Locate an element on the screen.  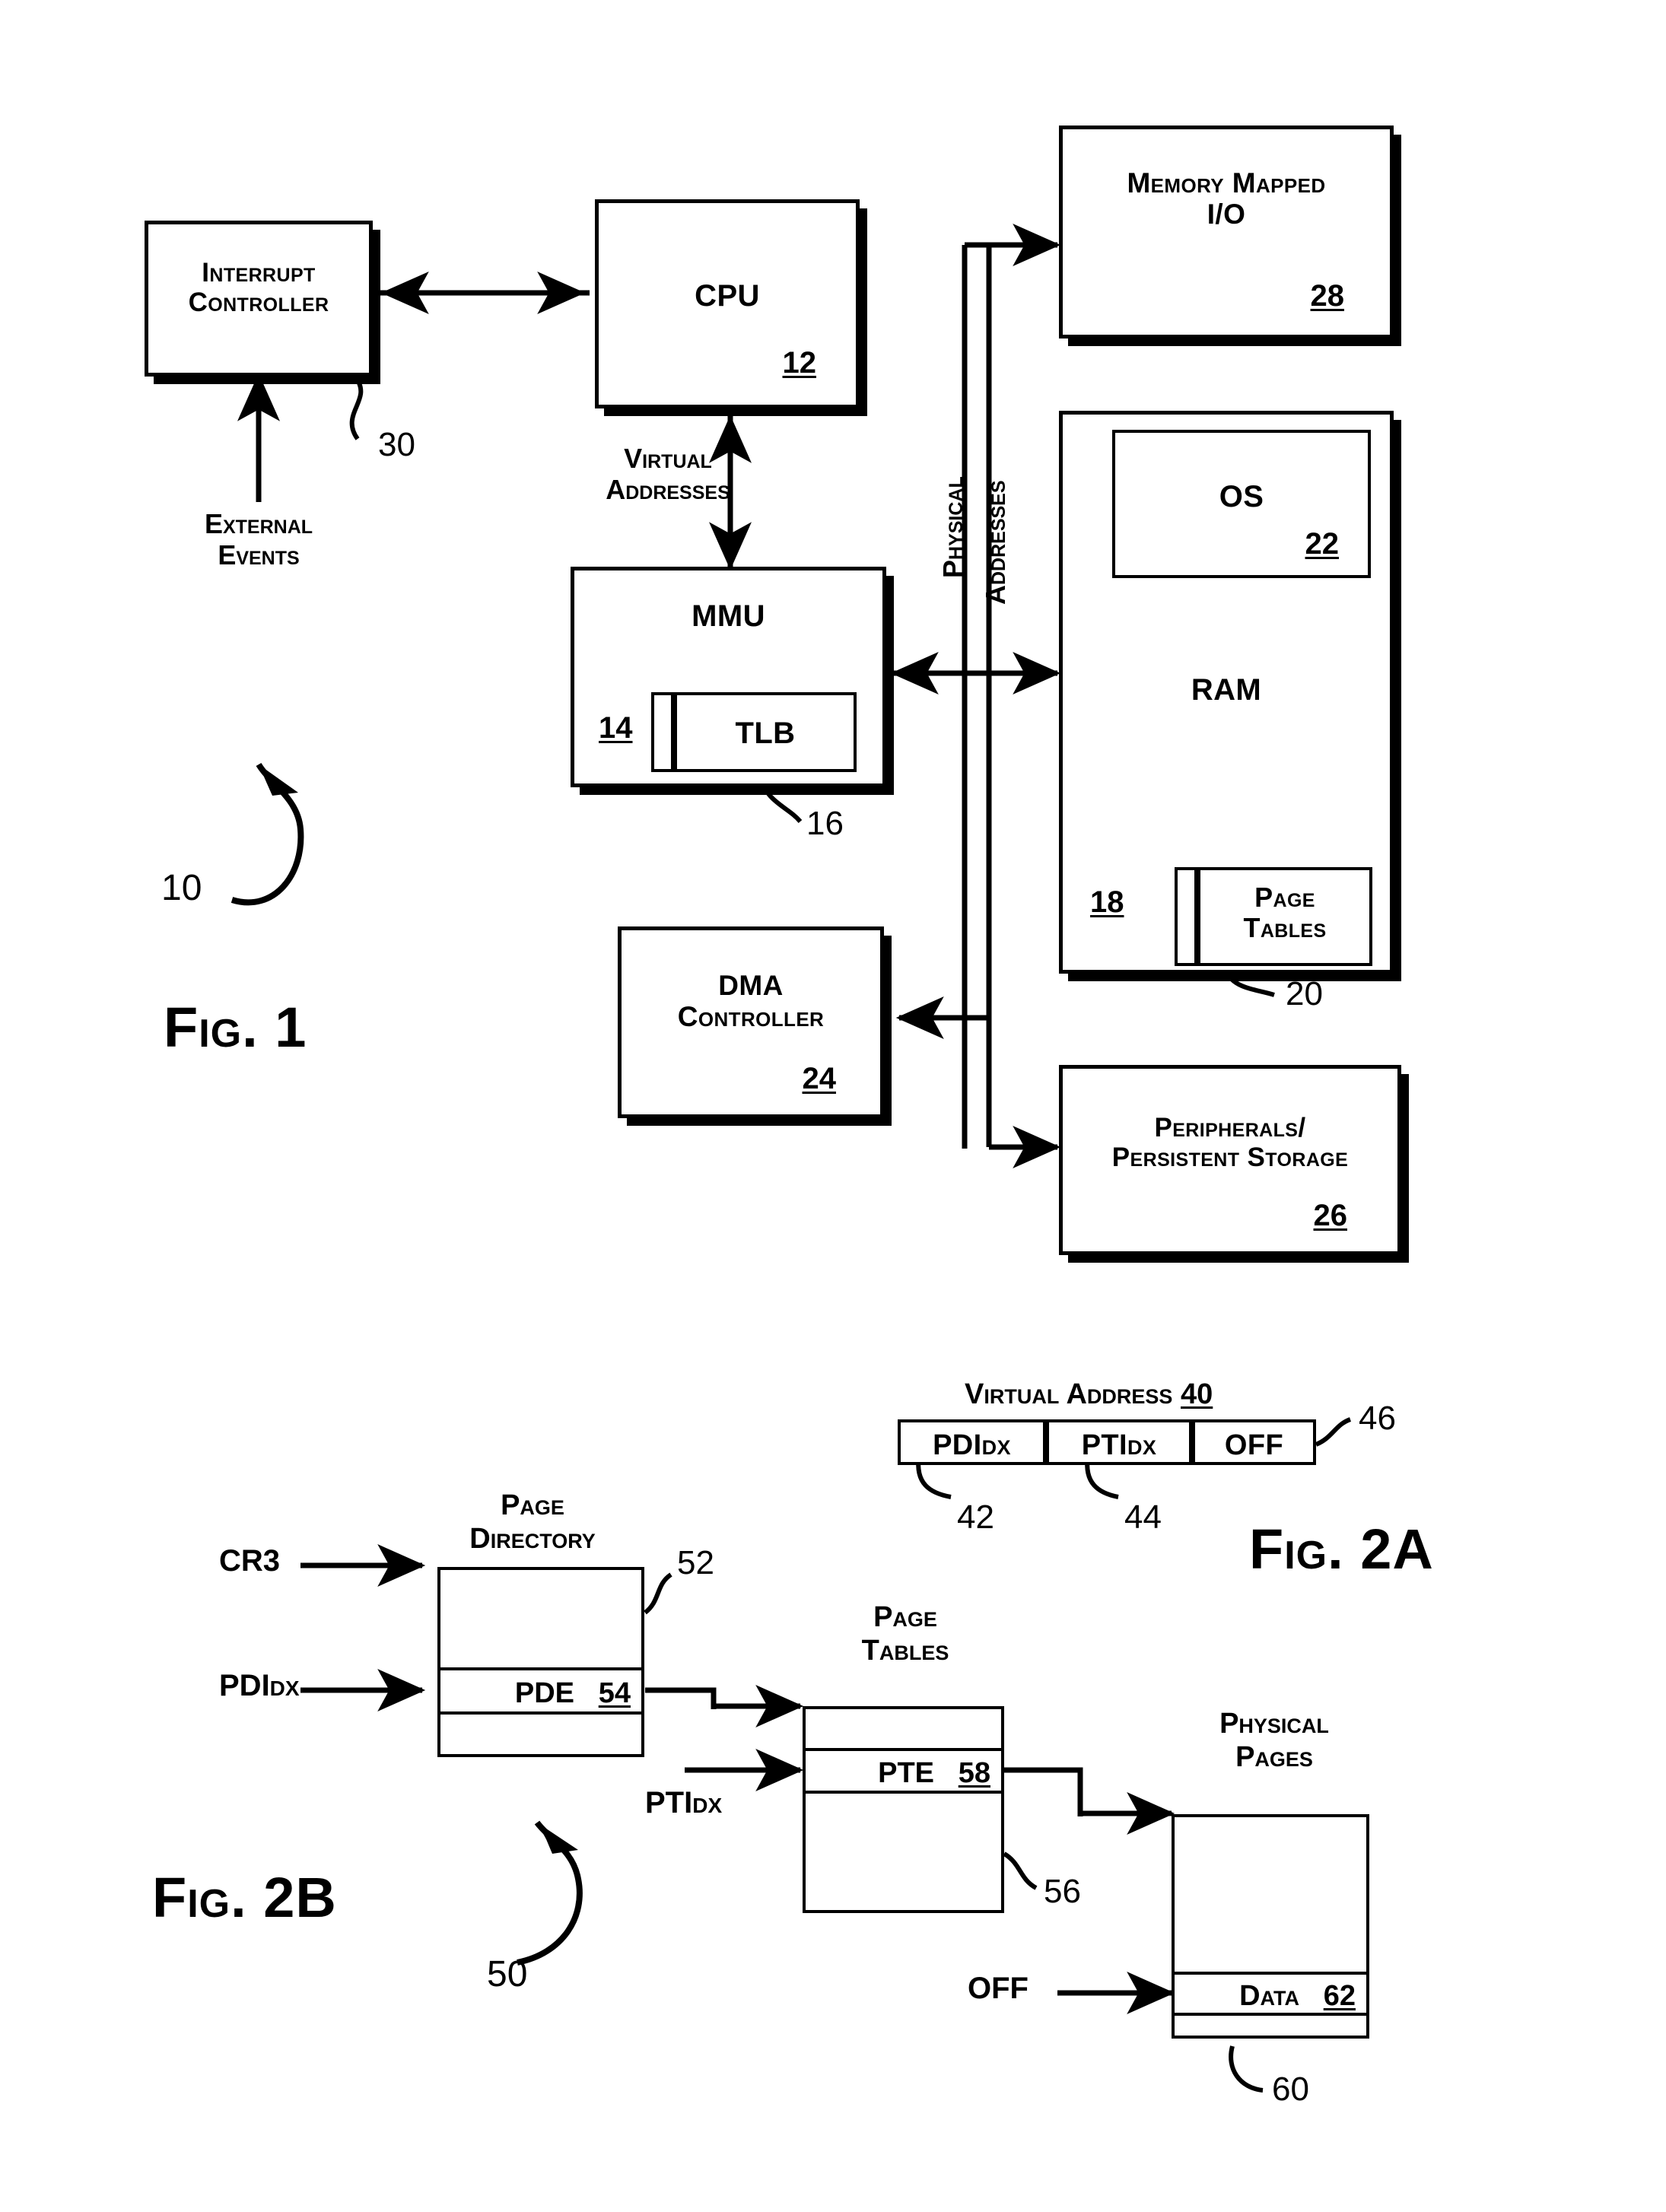
page-directory-title: Page Directory is located at coordinates (532, 1522).